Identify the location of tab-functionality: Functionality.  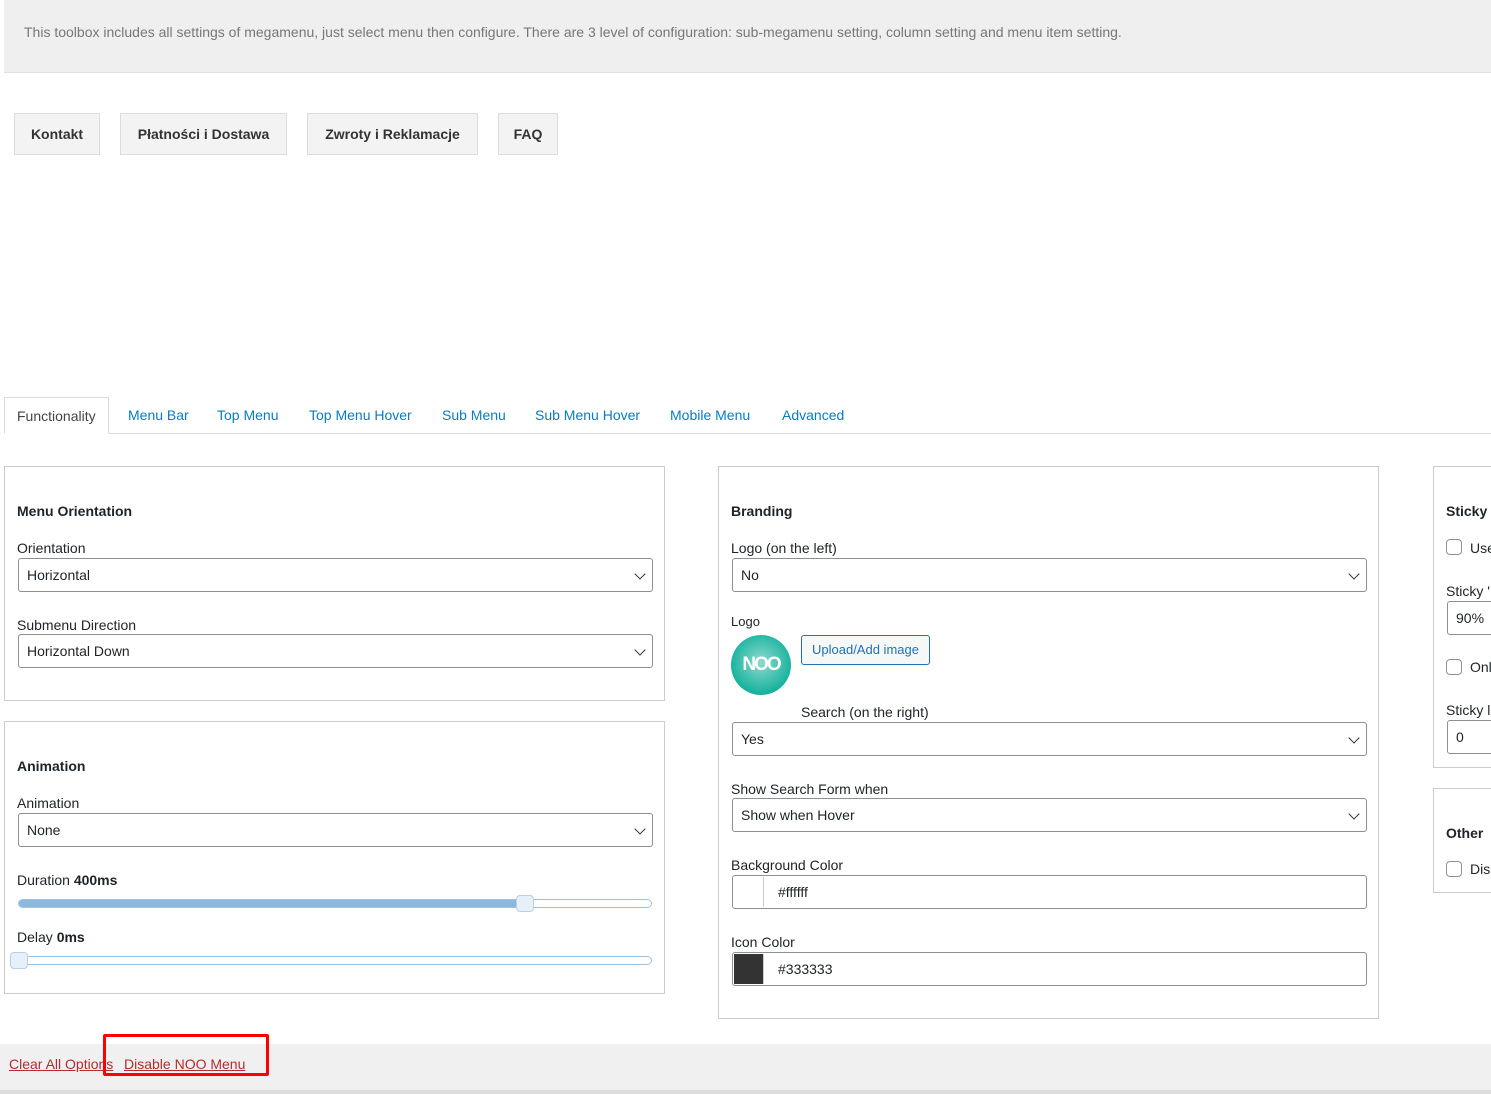
(56, 415).